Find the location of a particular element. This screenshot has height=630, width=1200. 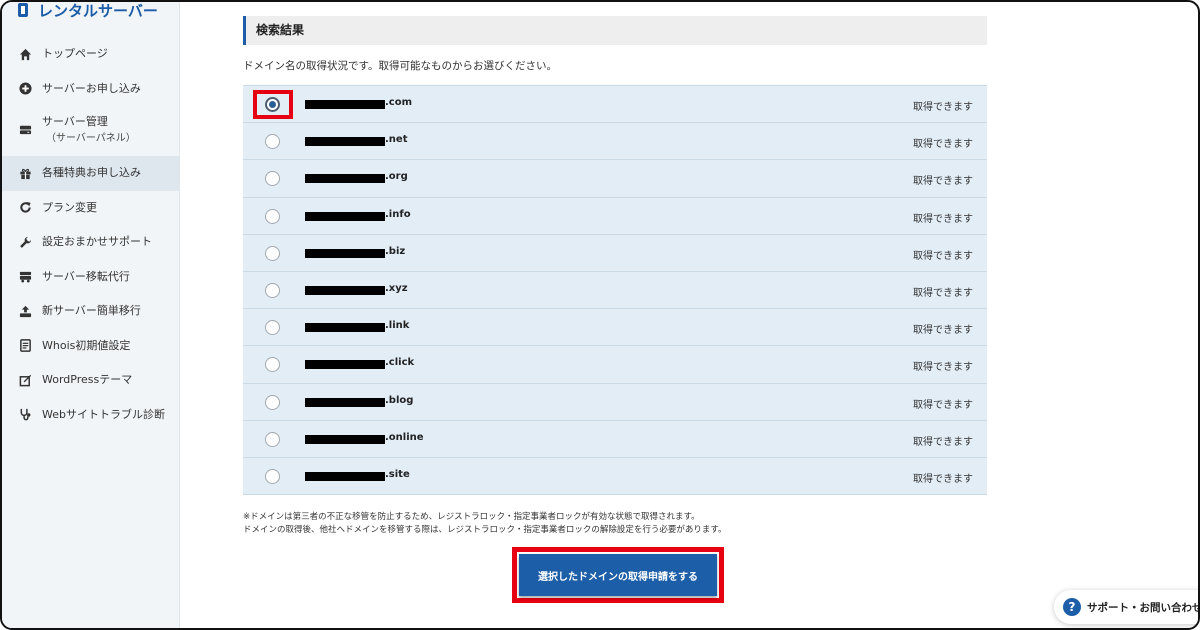

sidebar-item-label: 各種特典お申し込み is located at coordinates (91, 172).